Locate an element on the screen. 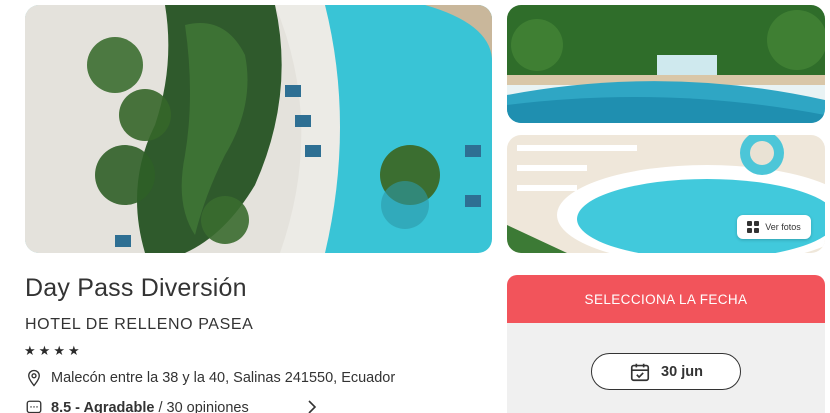  select-date-header: SELECCIONA LA FECHA is located at coordinates (666, 299).